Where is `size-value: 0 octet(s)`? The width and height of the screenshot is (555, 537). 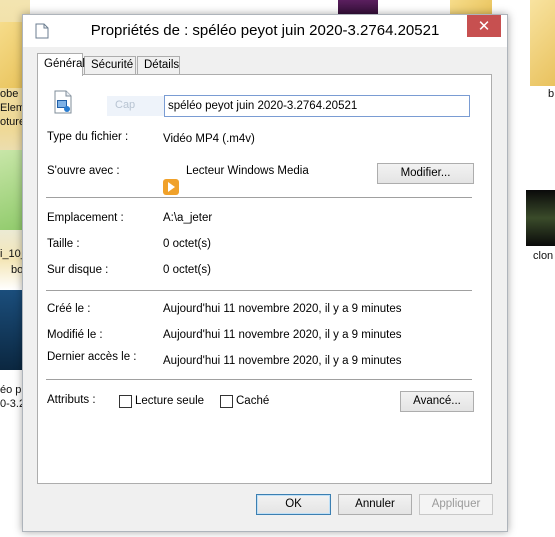 size-value: 0 octet(s) is located at coordinates (187, 244).